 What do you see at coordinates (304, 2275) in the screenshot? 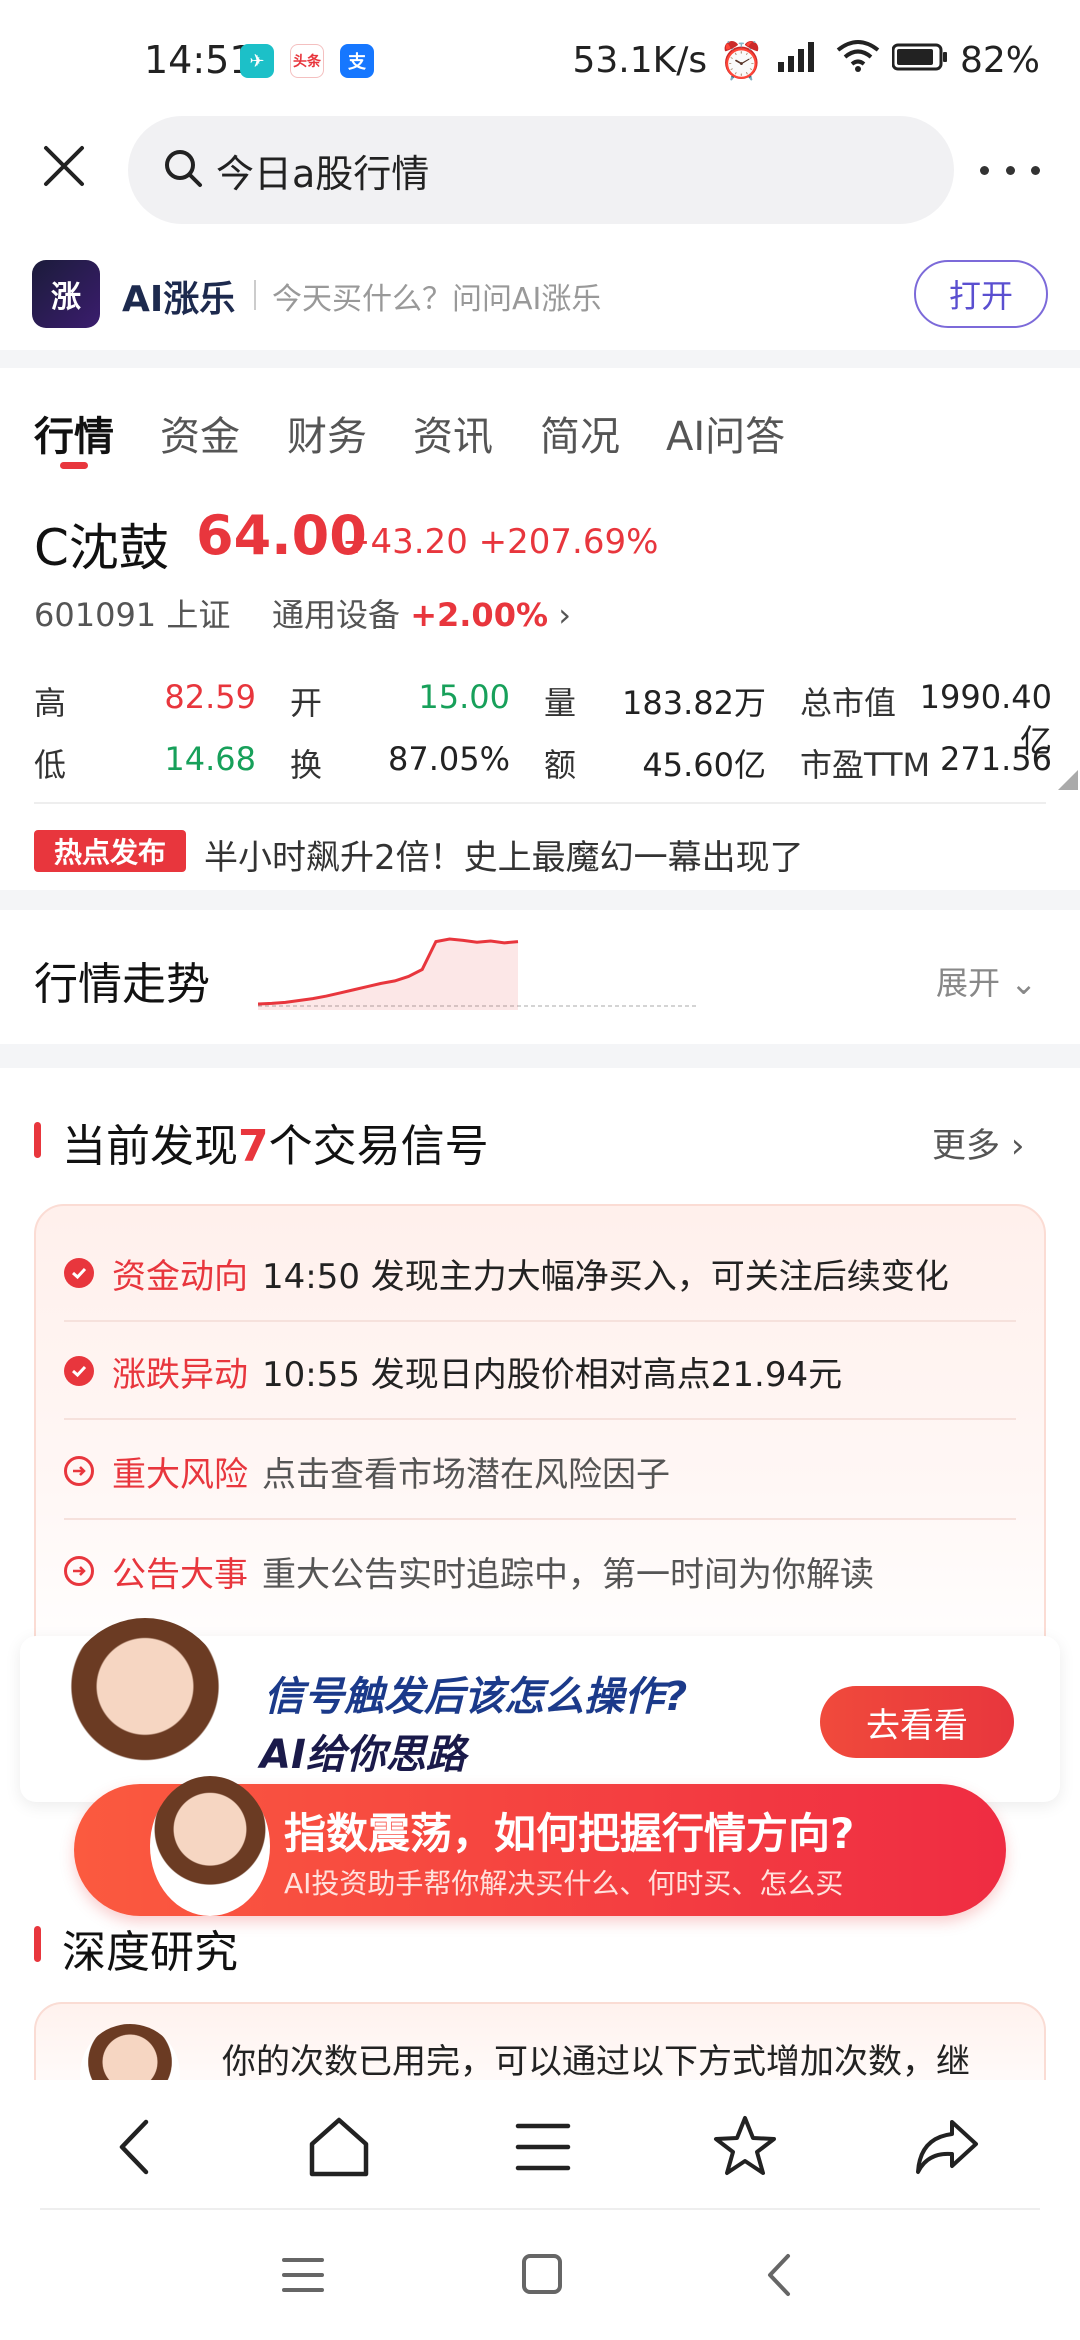
I see `recent-apps-icon` at bounding box center [304, 2275].